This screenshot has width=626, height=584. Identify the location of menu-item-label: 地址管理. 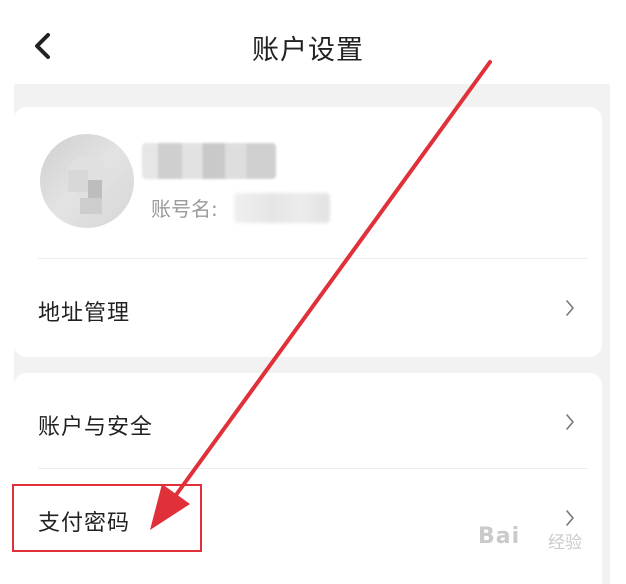
(84, 313).